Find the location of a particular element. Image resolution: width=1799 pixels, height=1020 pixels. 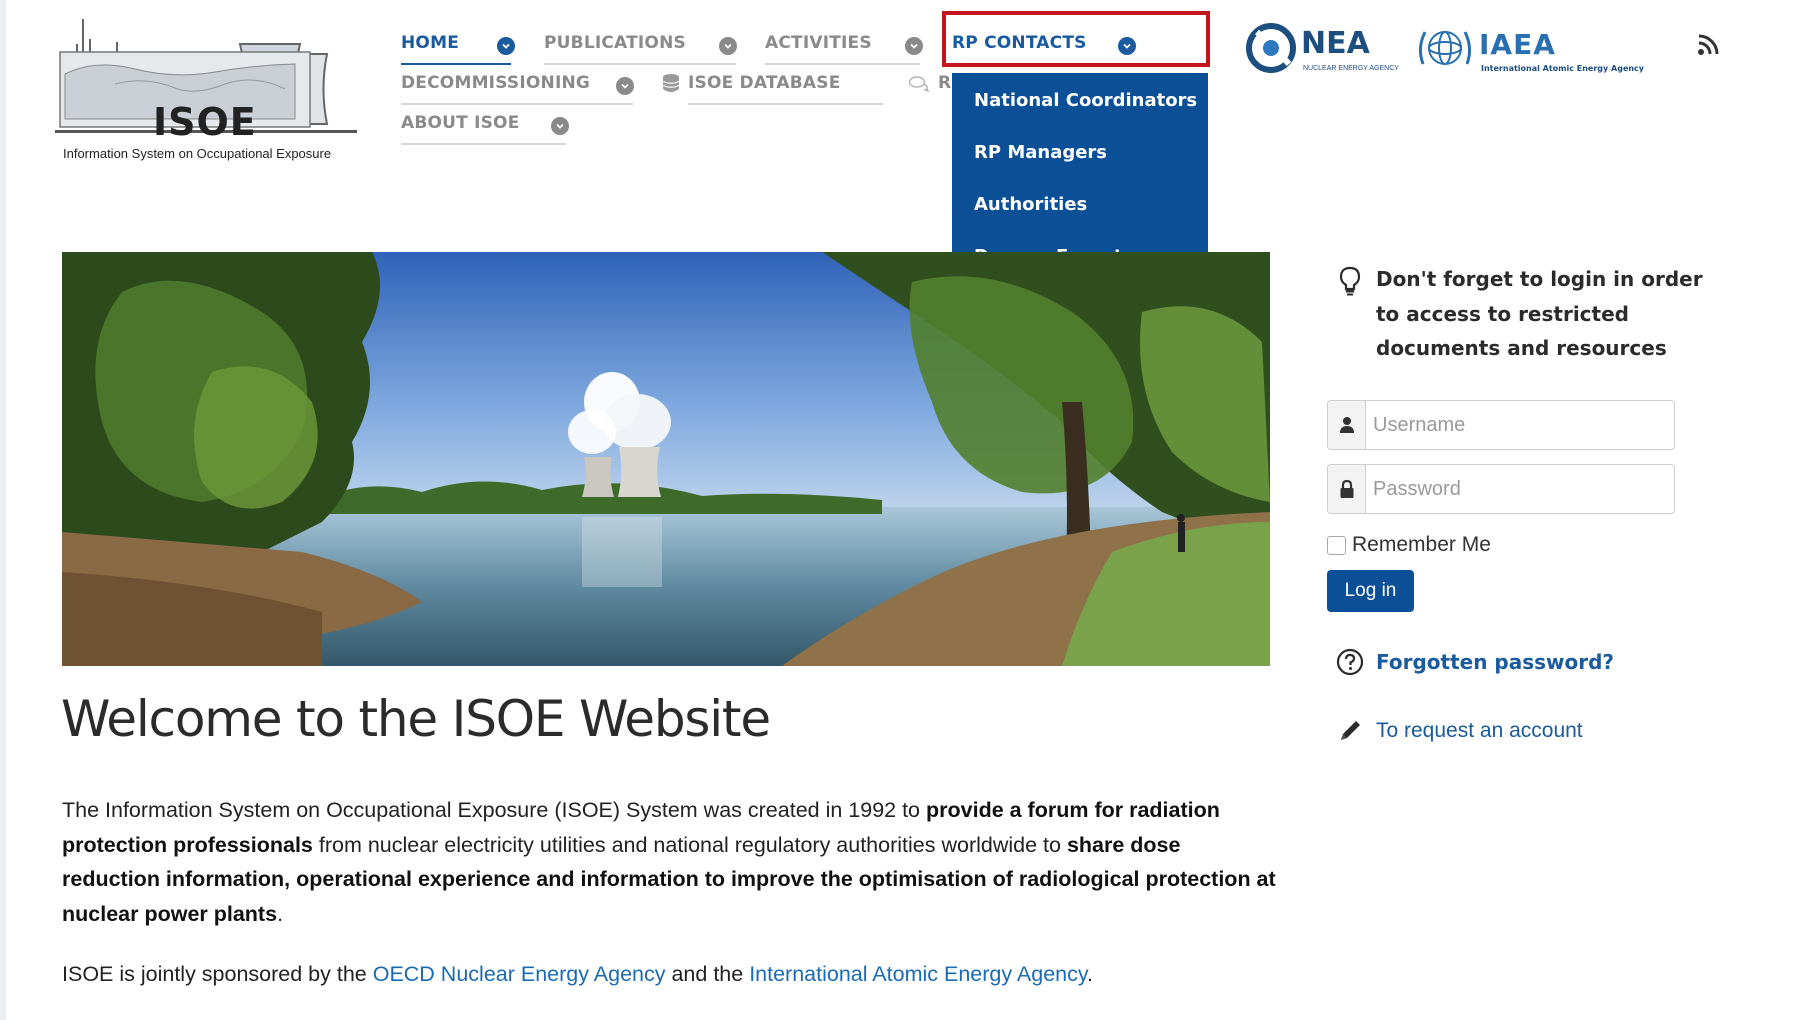

nav-isoe-database: ISOE DATABASE is located at coordinates (785, 89).